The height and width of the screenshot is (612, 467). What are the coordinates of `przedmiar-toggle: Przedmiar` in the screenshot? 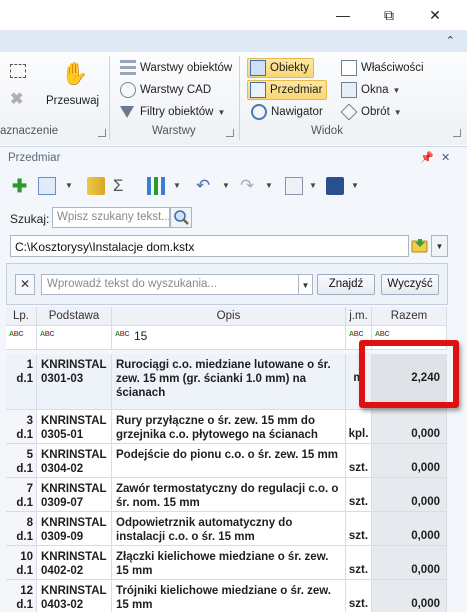 It's located at (287, 90).